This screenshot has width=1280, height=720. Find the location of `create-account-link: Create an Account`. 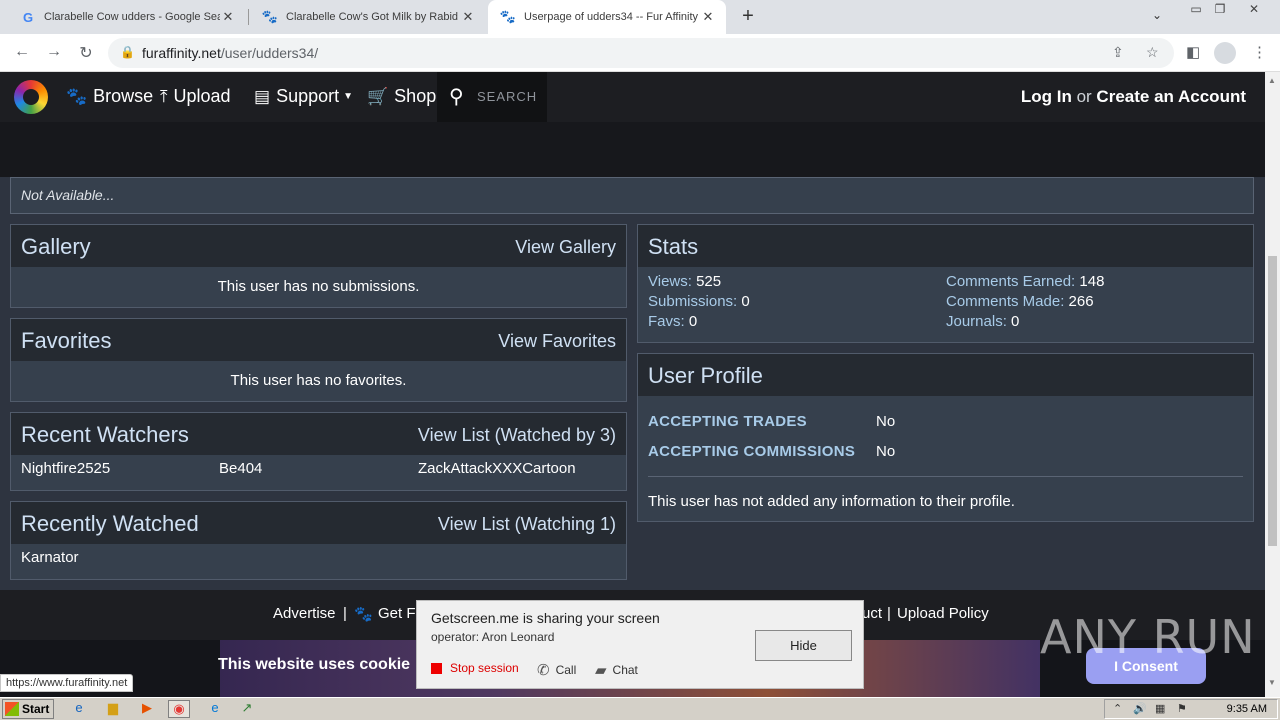

create-account-link: Create an Account is located at coordinates (1171, 96).